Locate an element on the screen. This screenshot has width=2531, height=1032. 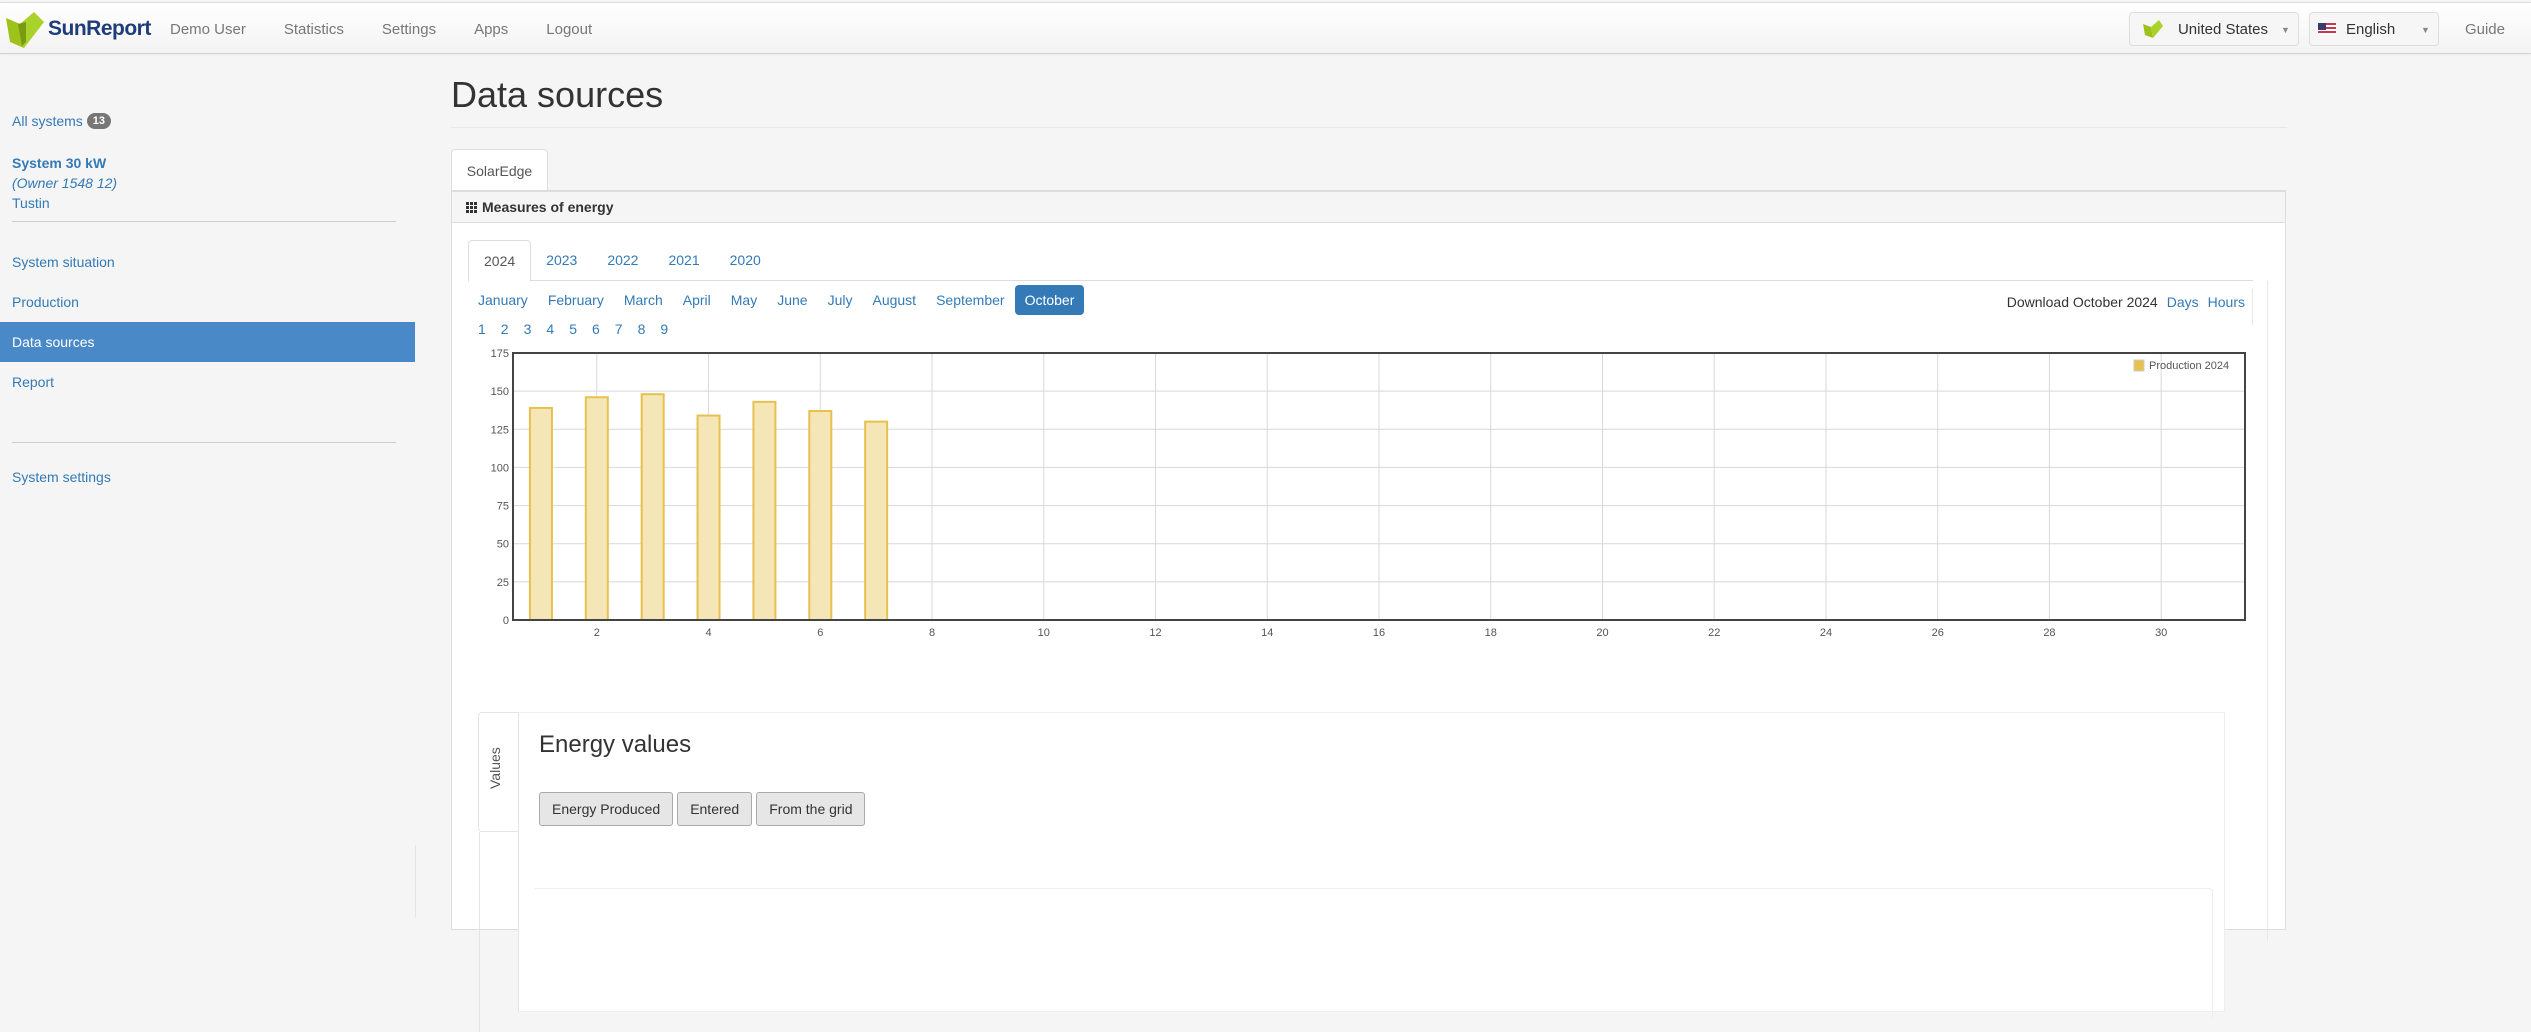
month-june: June is located at coordinates (792, 300).